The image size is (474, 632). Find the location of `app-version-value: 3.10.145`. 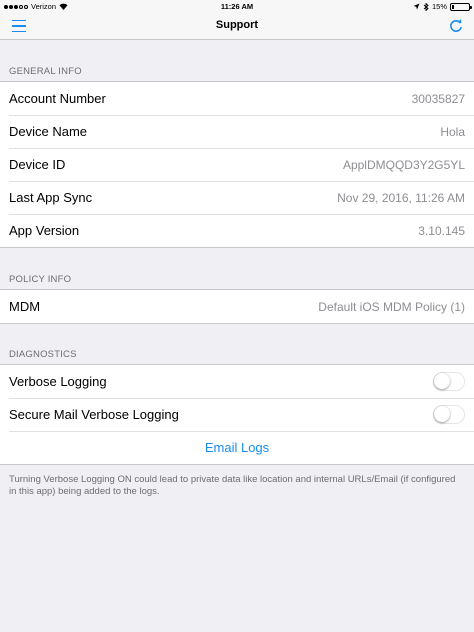

app-version-value: 3.10.145 is located at coordinates (441, 230).